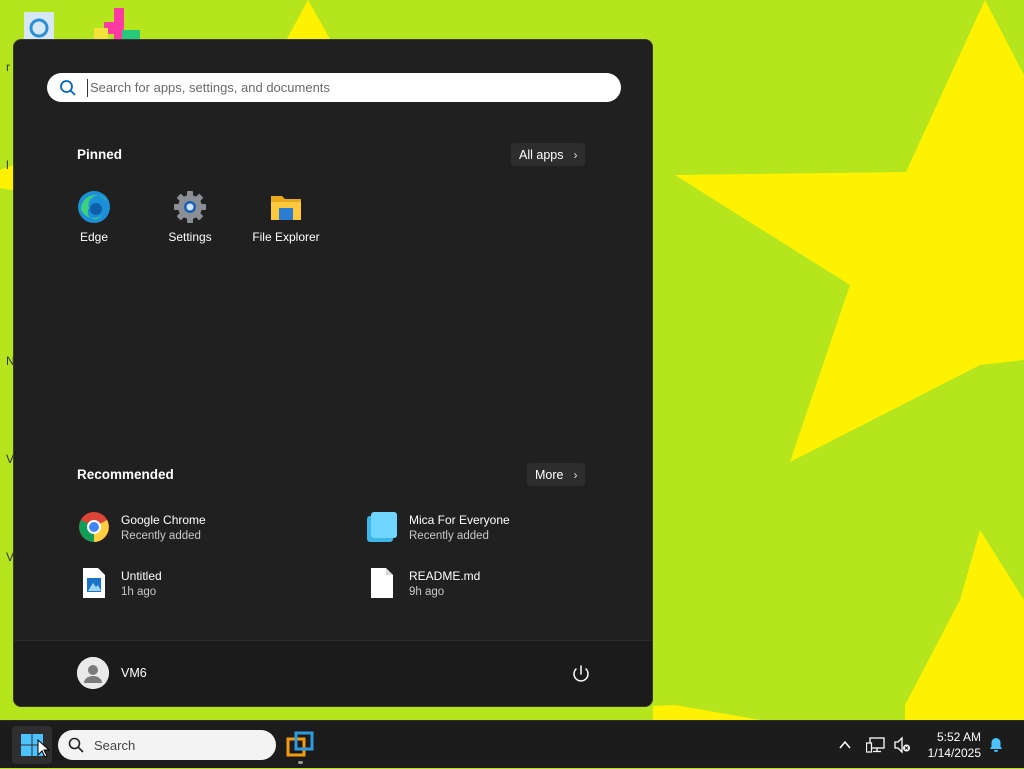 This screenshot has width=1024, height=769. What do you see at coordinates (212, 583) in the screenshot?
I see `recommended-item-untitled: Untitled 1h ago` at bounding box center [212, 583].